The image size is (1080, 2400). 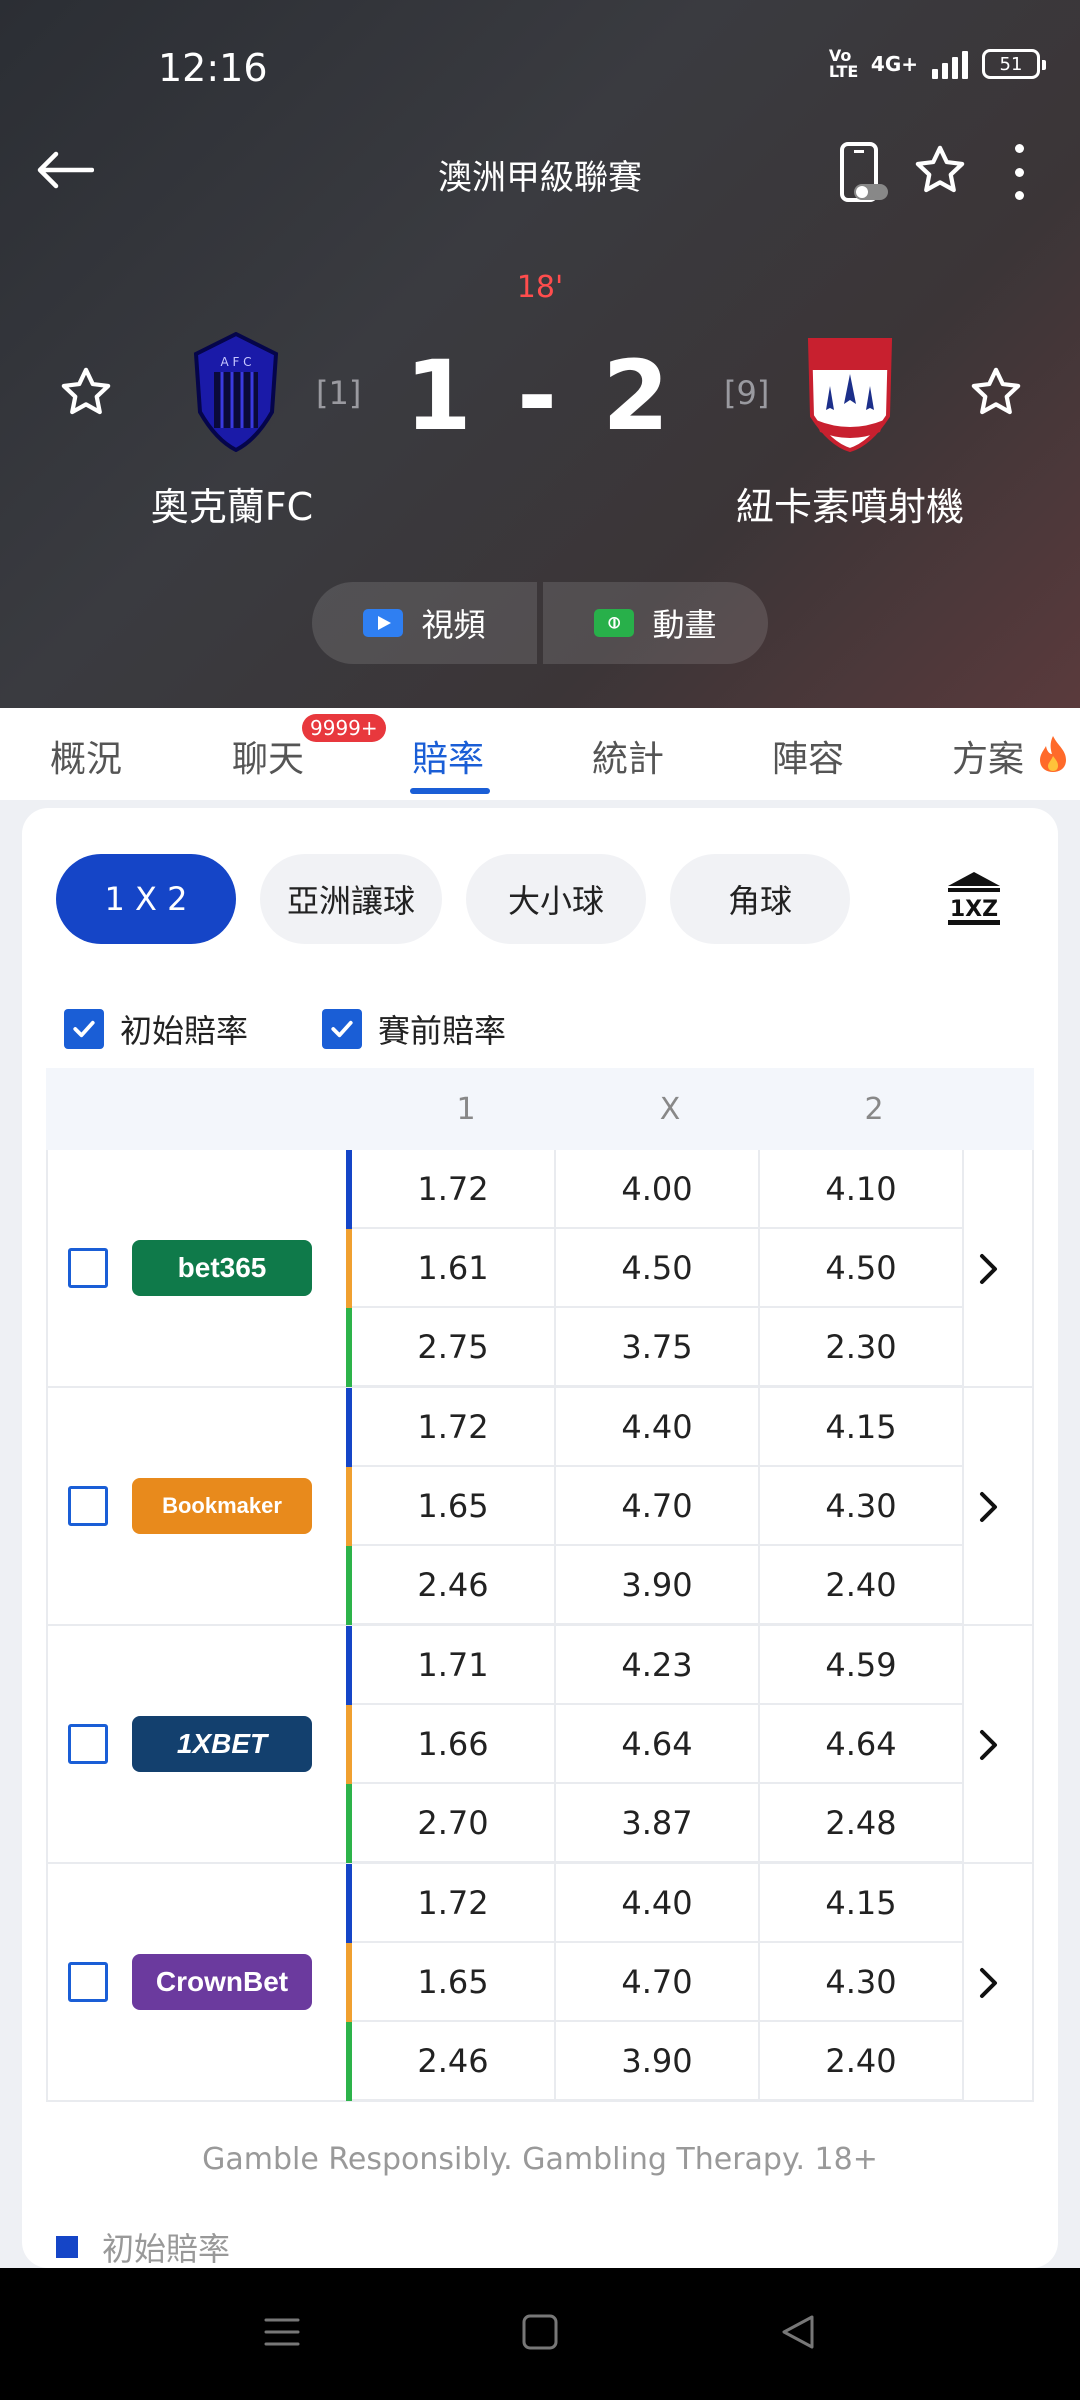 I want to click on odds-cell: 1.61, so click(x=454, y=1268).